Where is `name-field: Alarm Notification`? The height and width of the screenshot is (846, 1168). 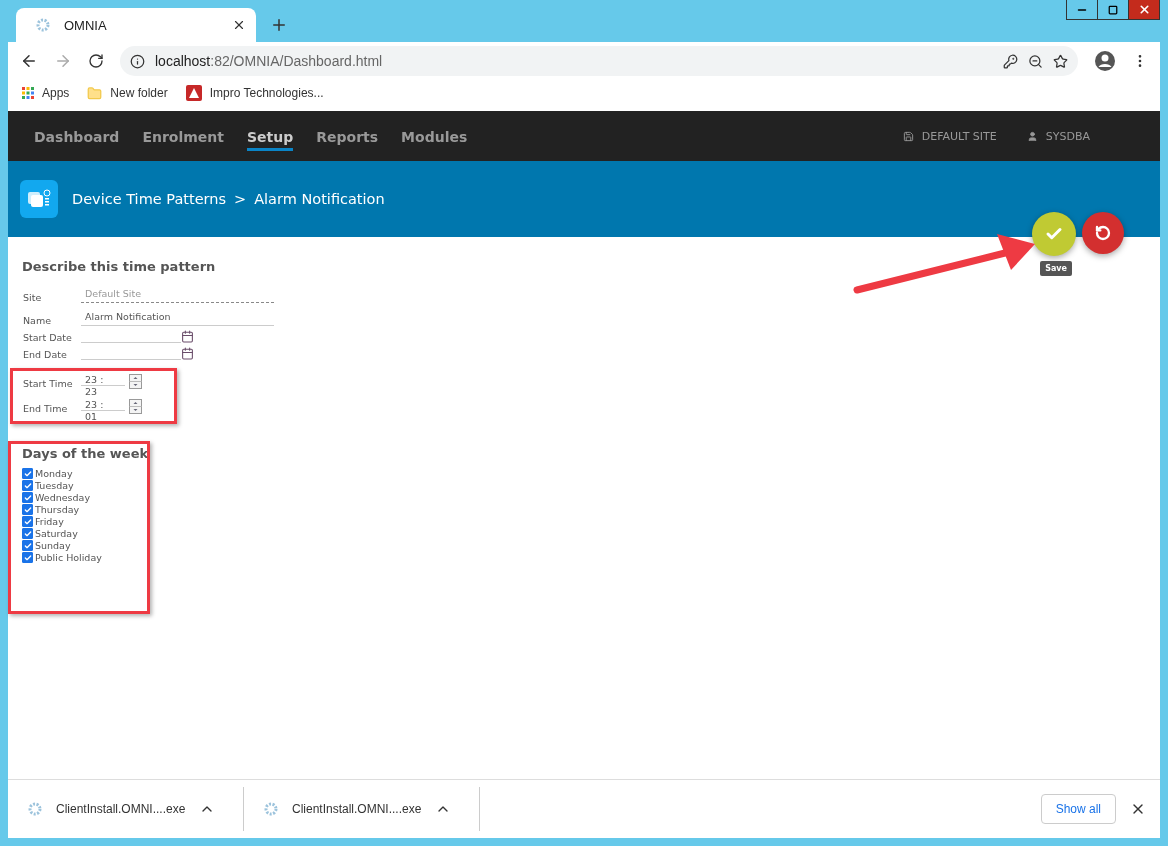 name-field: Alarm Notification is located at coordinates (177, 316).